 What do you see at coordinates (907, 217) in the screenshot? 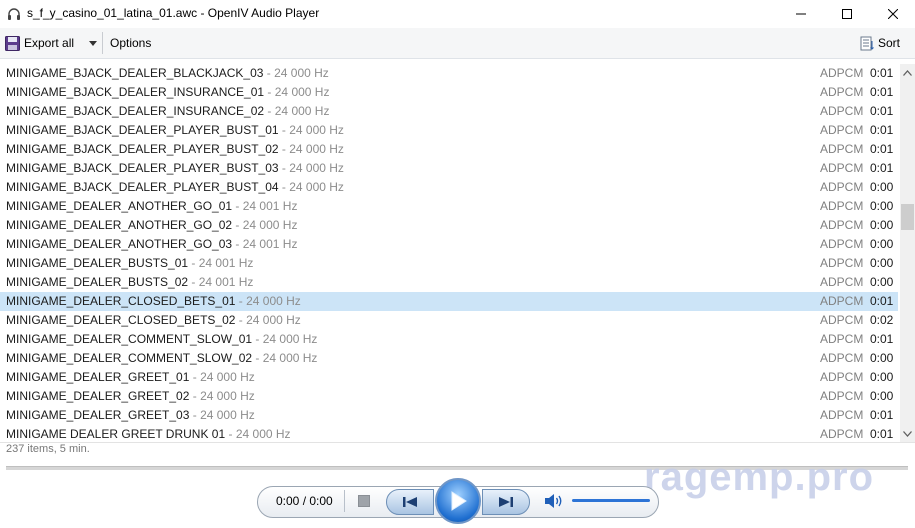
I see `scroll-thumb` at bounding box center [907, 217].